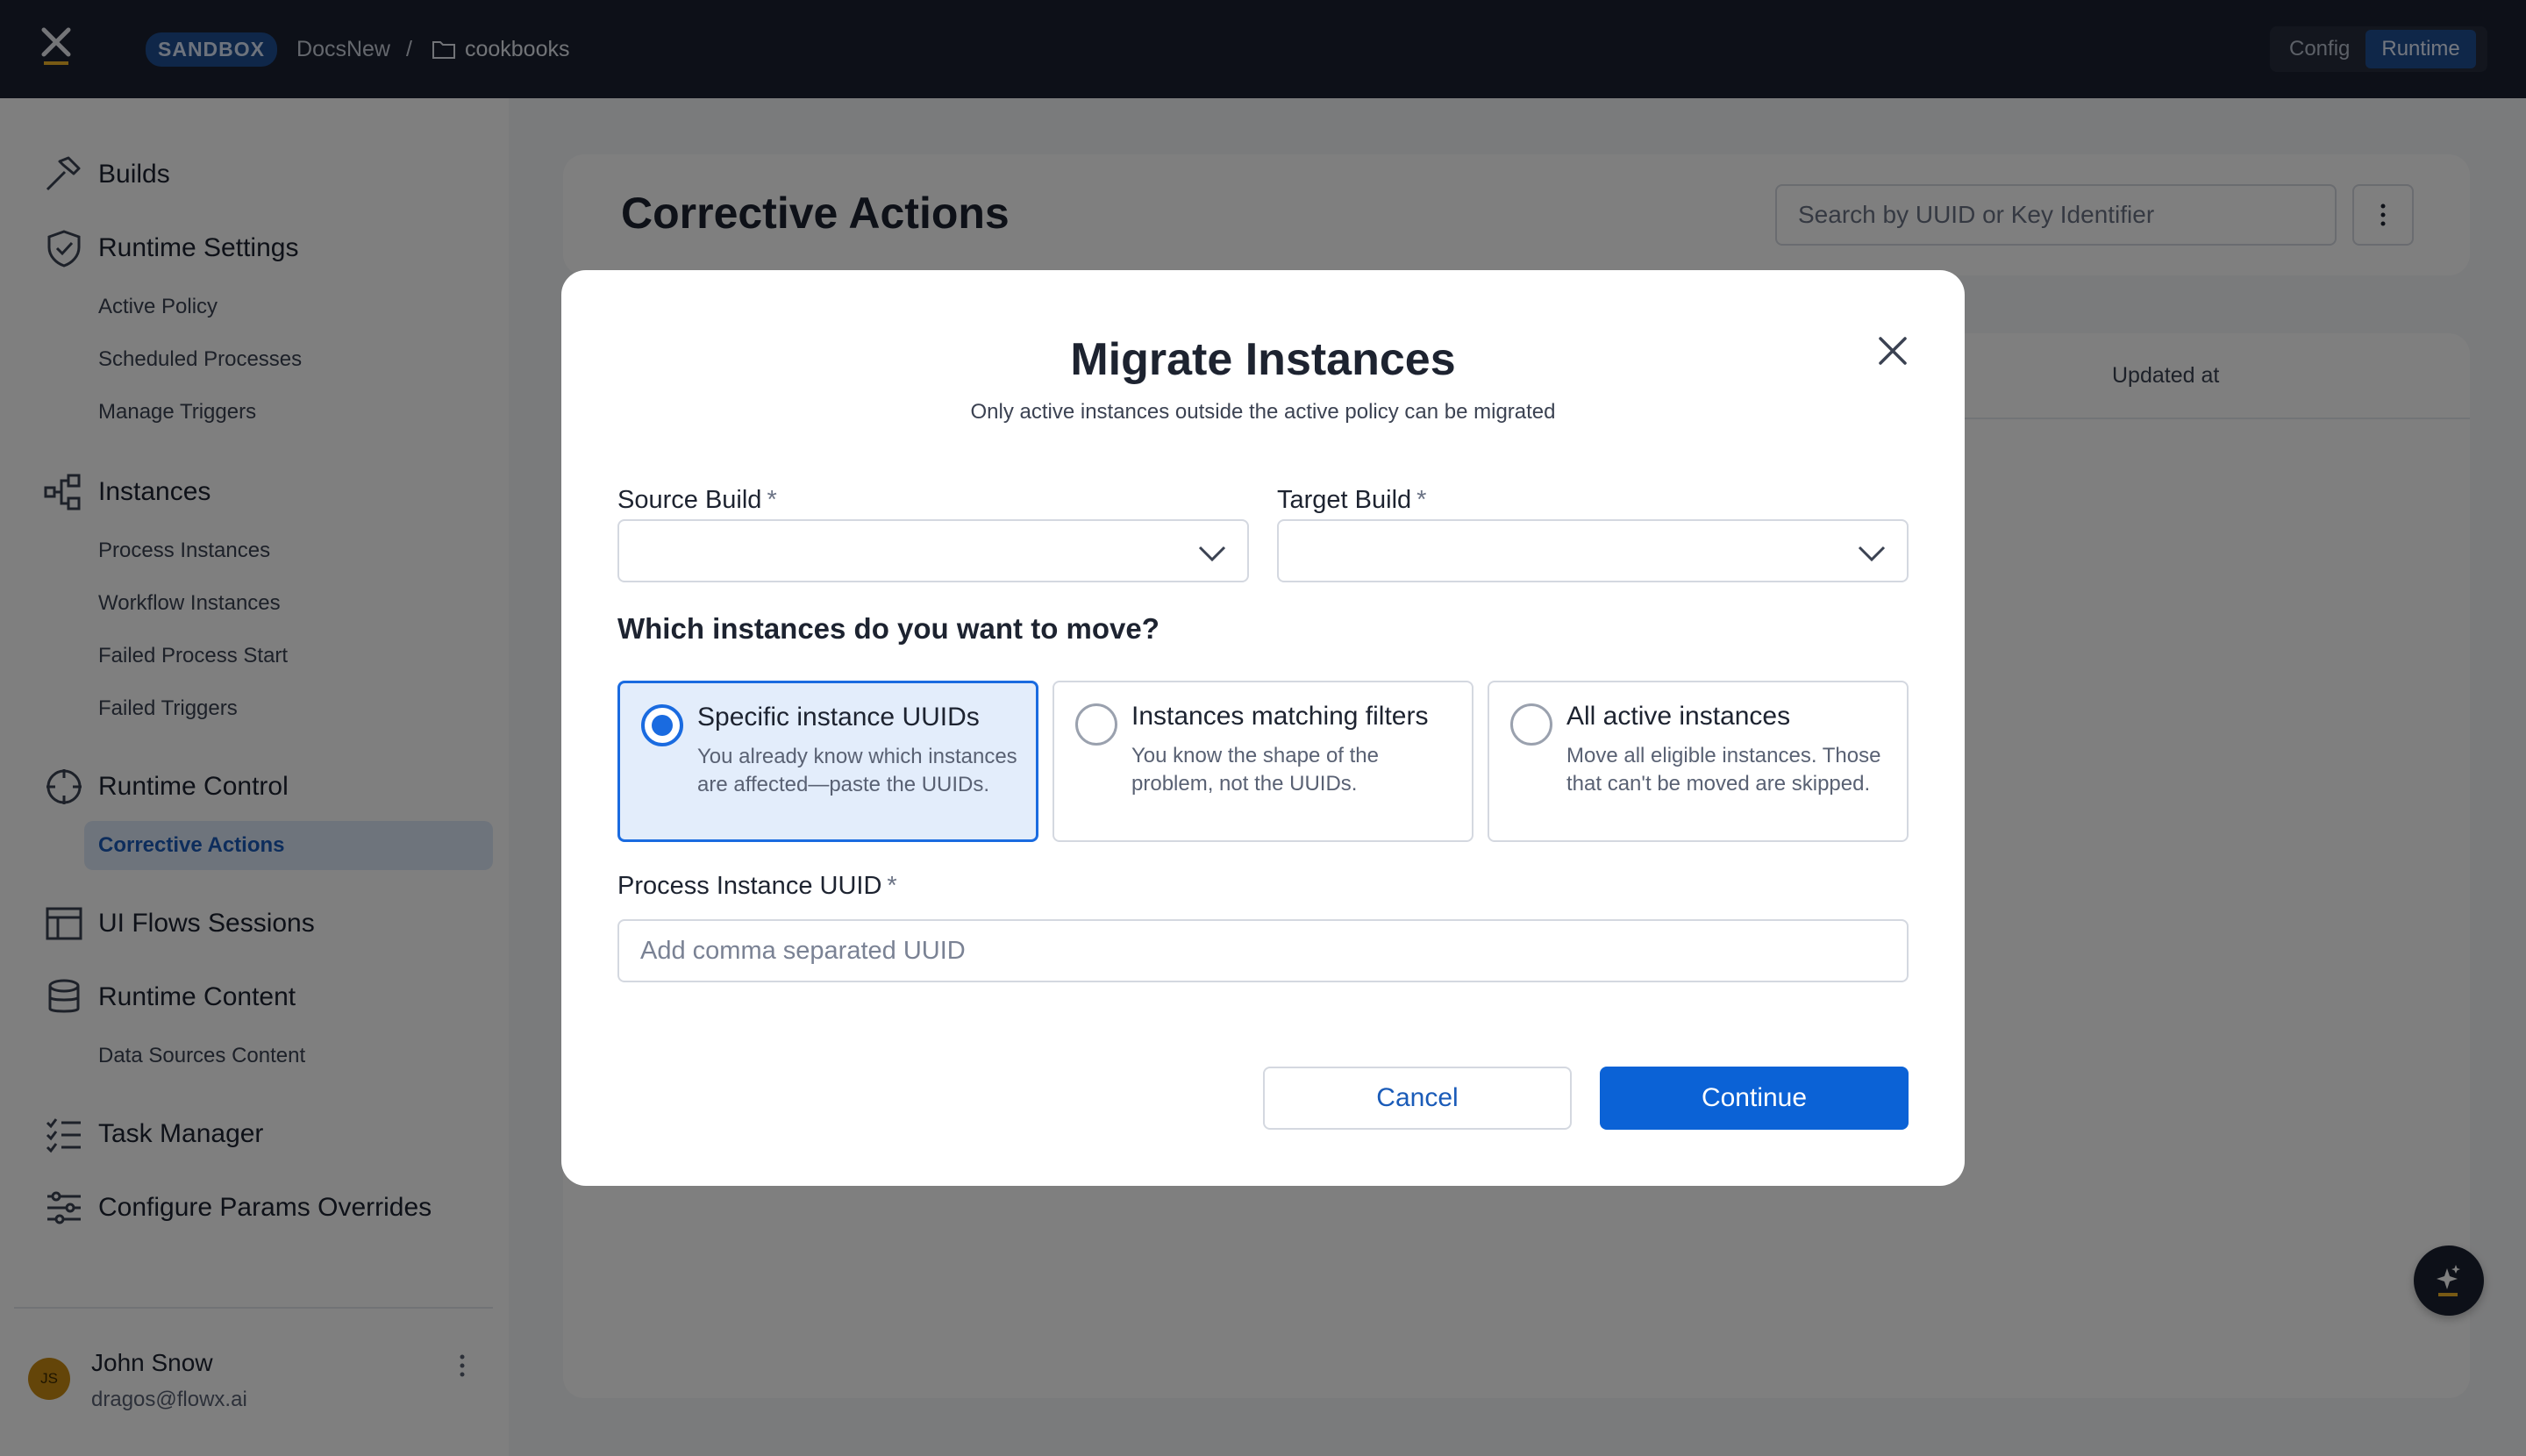  What do you see at coordinates (1678, 716) in the screenshot?
I see `option-title: All active instances` at bounding box center [1678, 716].